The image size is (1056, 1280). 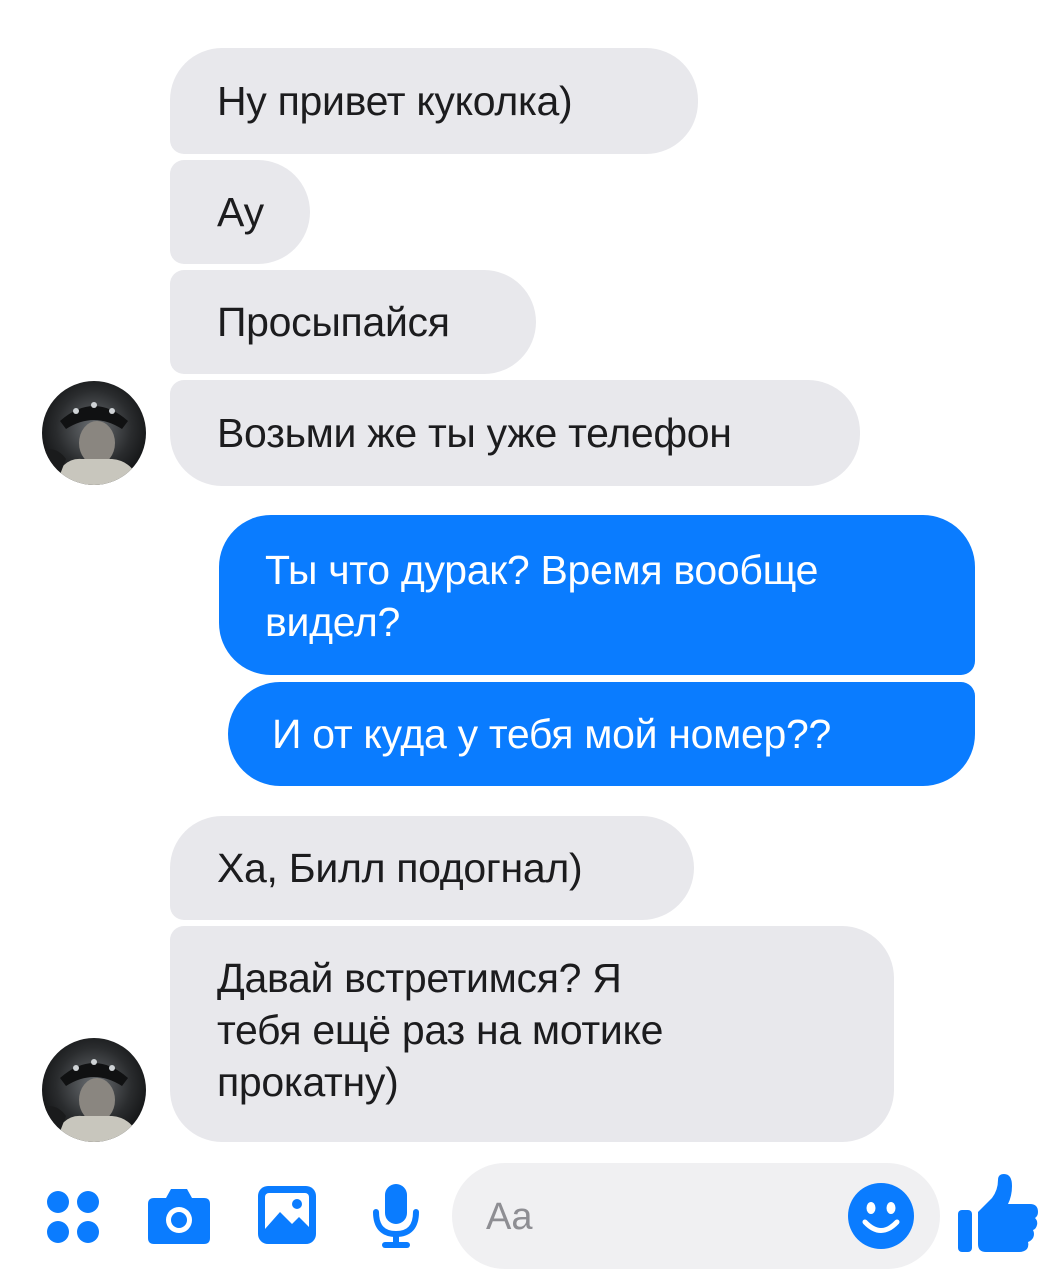 I want to click on incoming-message: Просыпайся, so click(x=353, y=322).